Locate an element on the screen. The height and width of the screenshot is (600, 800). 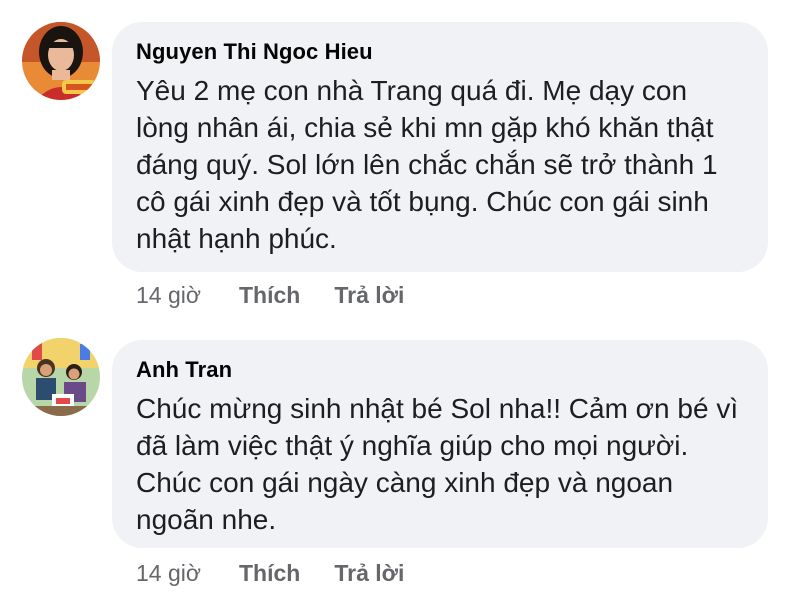
woman-portrait-avatar-icon is located at coordinates (61, 61).